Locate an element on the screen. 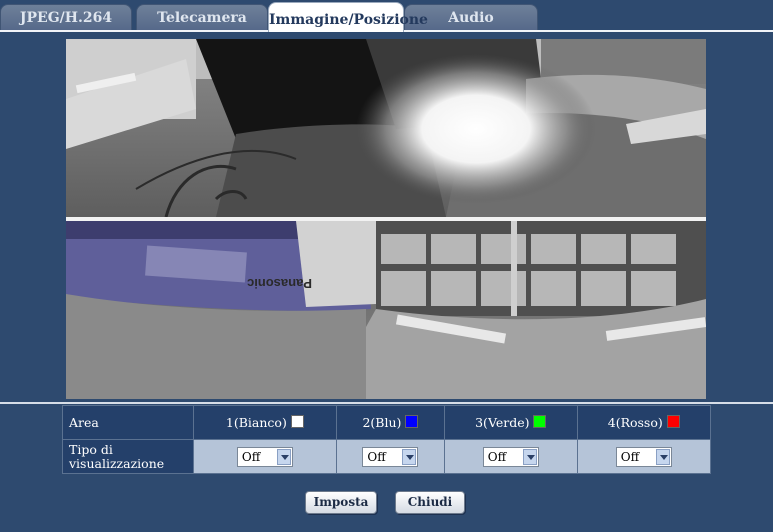 The image size is (773, 532). area-1-display-value: Off is located at coordinates (251, 456).